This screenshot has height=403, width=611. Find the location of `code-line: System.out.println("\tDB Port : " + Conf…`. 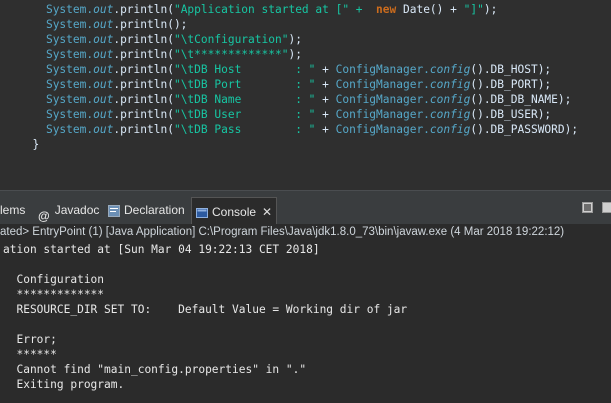

code-line: System.out.println("\tDB Port : " + Conf… is located at coordinates (298, 84).